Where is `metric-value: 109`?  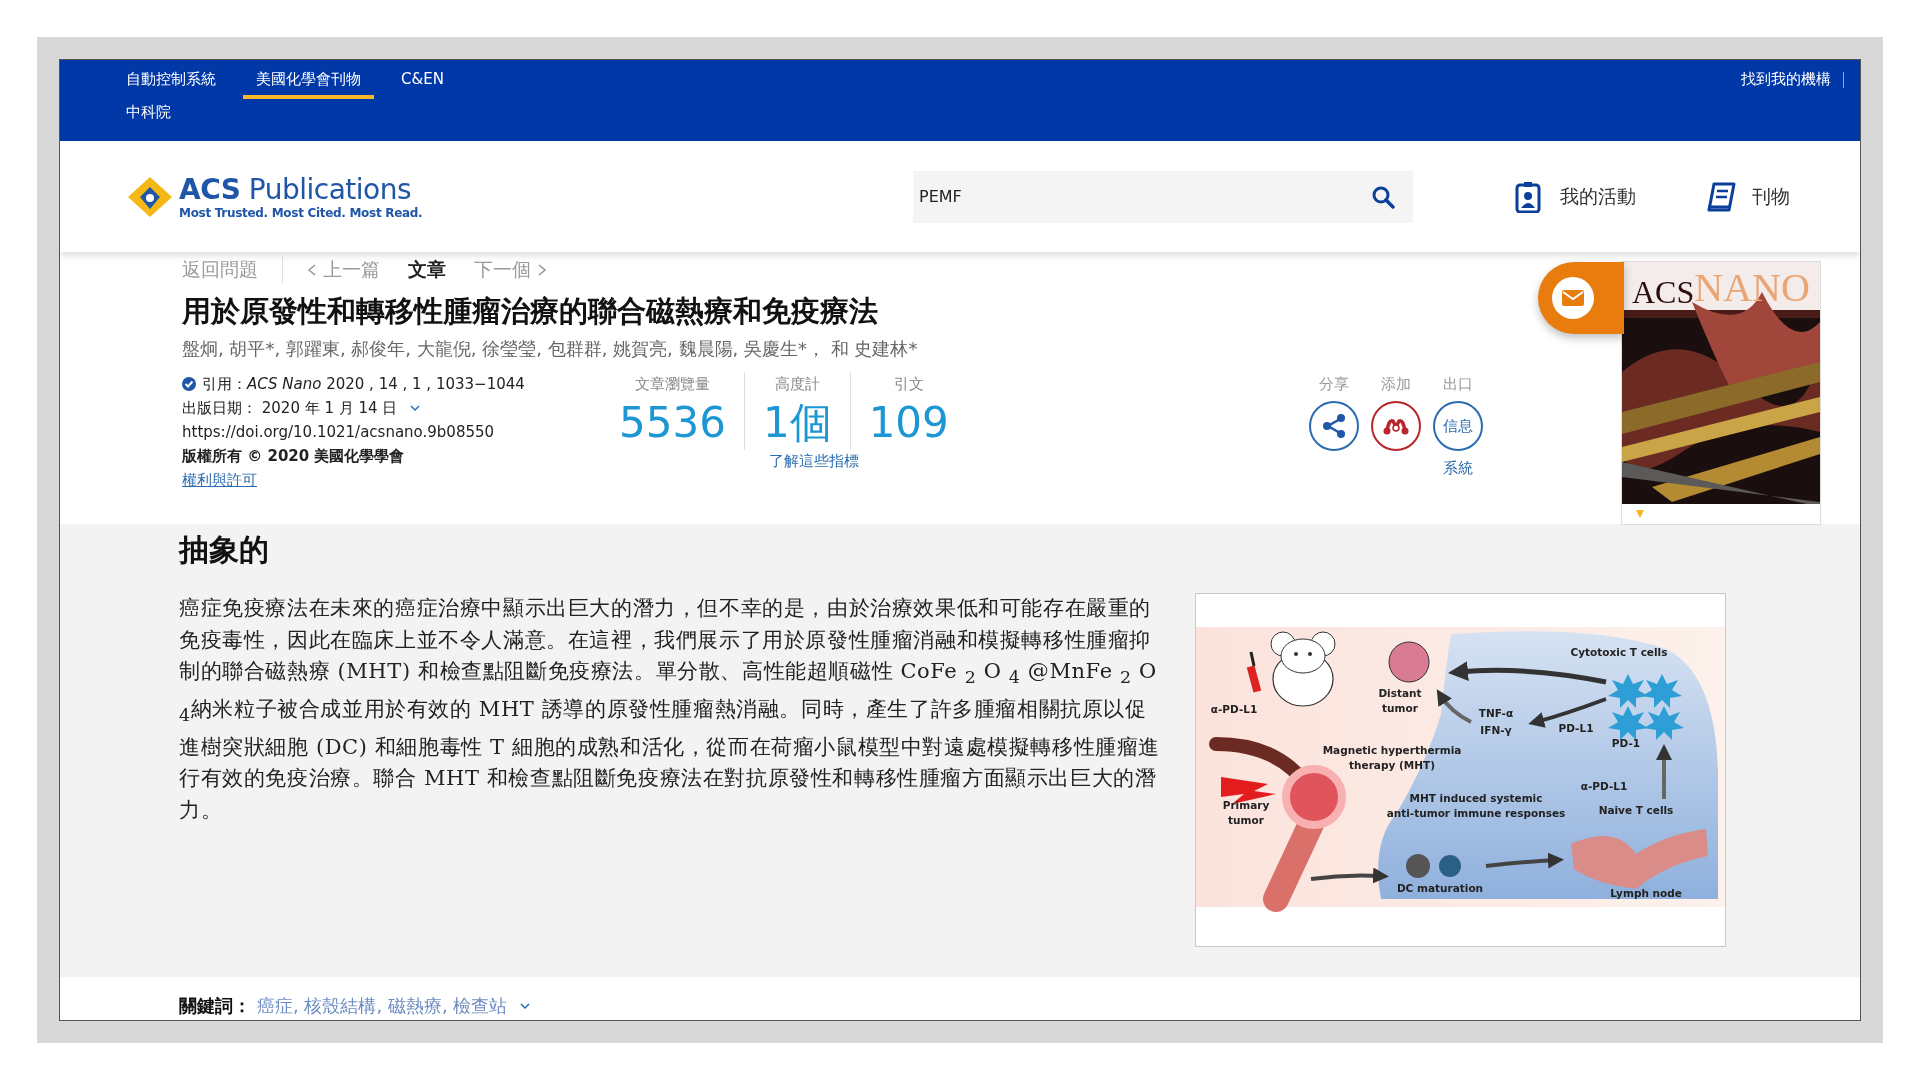
metric-value: 109 is located at coordinates (908, 423).